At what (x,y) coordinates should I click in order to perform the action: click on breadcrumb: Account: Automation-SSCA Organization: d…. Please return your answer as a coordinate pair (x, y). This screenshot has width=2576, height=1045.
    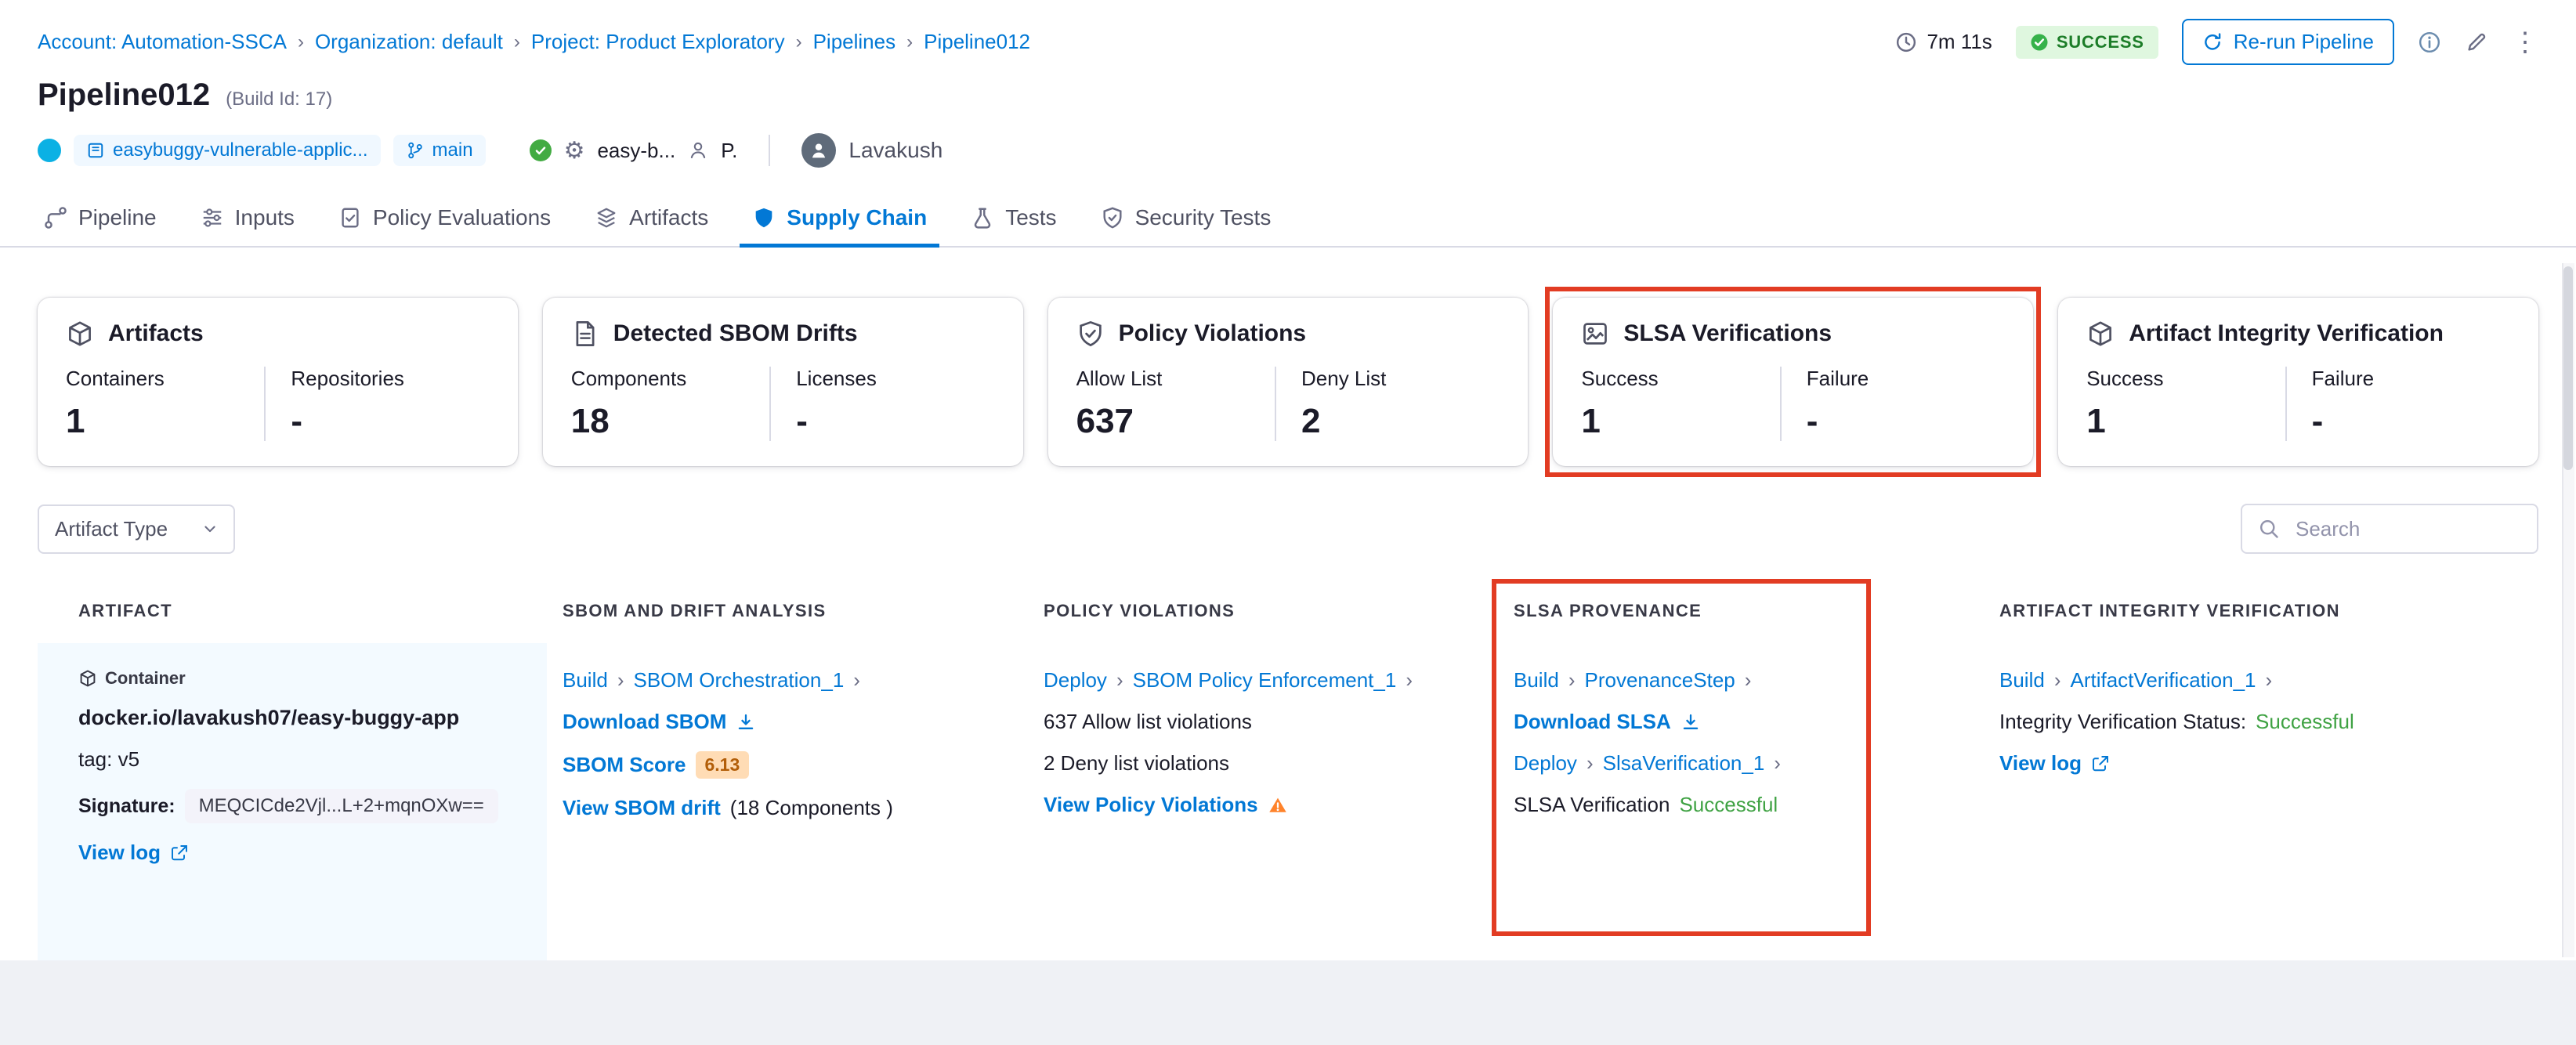
    Looking at the image, I should click on (534, 42).